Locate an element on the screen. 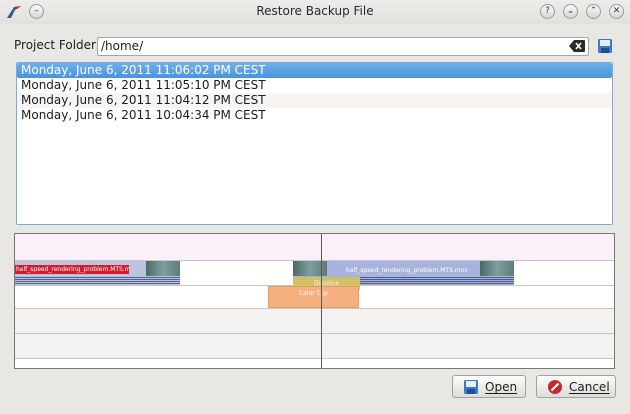 Image resolution: width=630 pixels, height=414 pixels. backup-list-item: Monday, June 6, 2011 11:04:12 PM CEST is located at coordinates (314, 100).